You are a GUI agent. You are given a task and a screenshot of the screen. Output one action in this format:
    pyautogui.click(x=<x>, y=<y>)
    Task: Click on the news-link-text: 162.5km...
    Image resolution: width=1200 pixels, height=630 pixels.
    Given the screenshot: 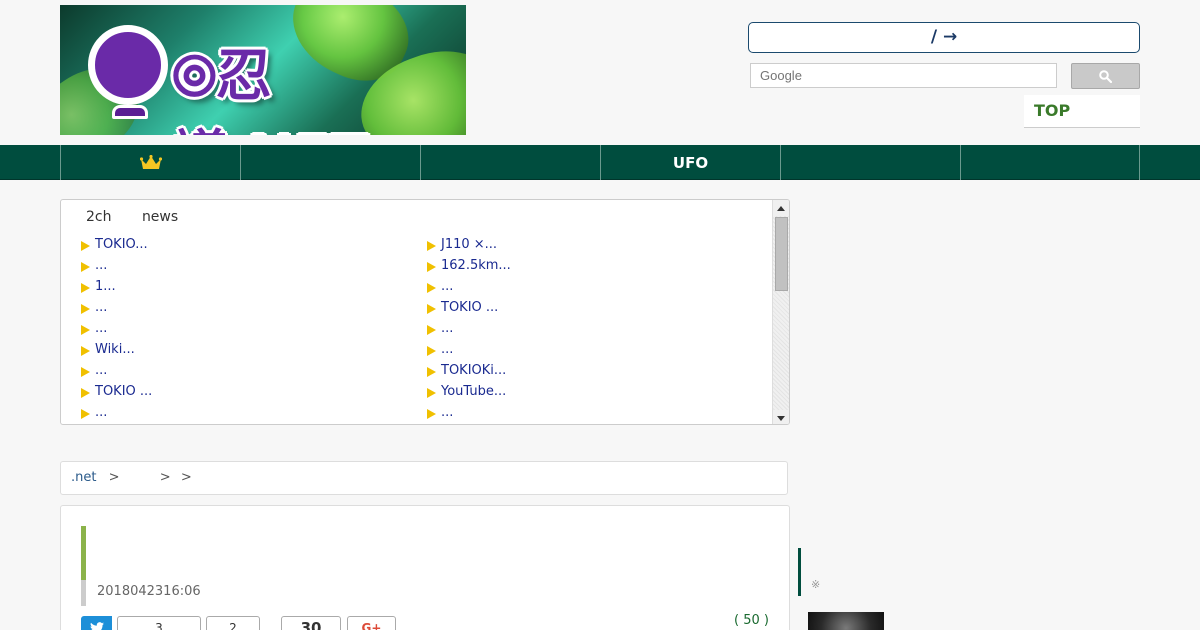 What is the action you would take?
    pyautogui.click(x=476, y=265)
    